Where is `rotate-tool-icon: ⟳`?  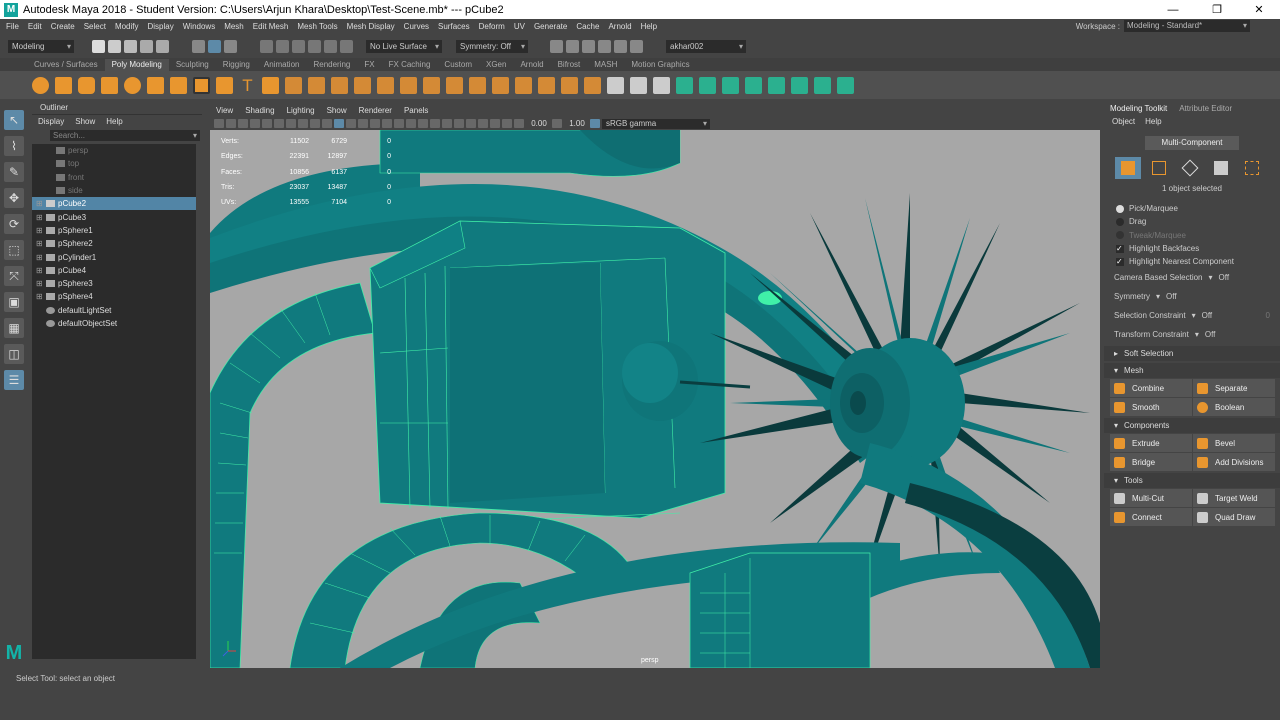 rotate-tool-icon: ⟳ is located at coordinates (14, 224).